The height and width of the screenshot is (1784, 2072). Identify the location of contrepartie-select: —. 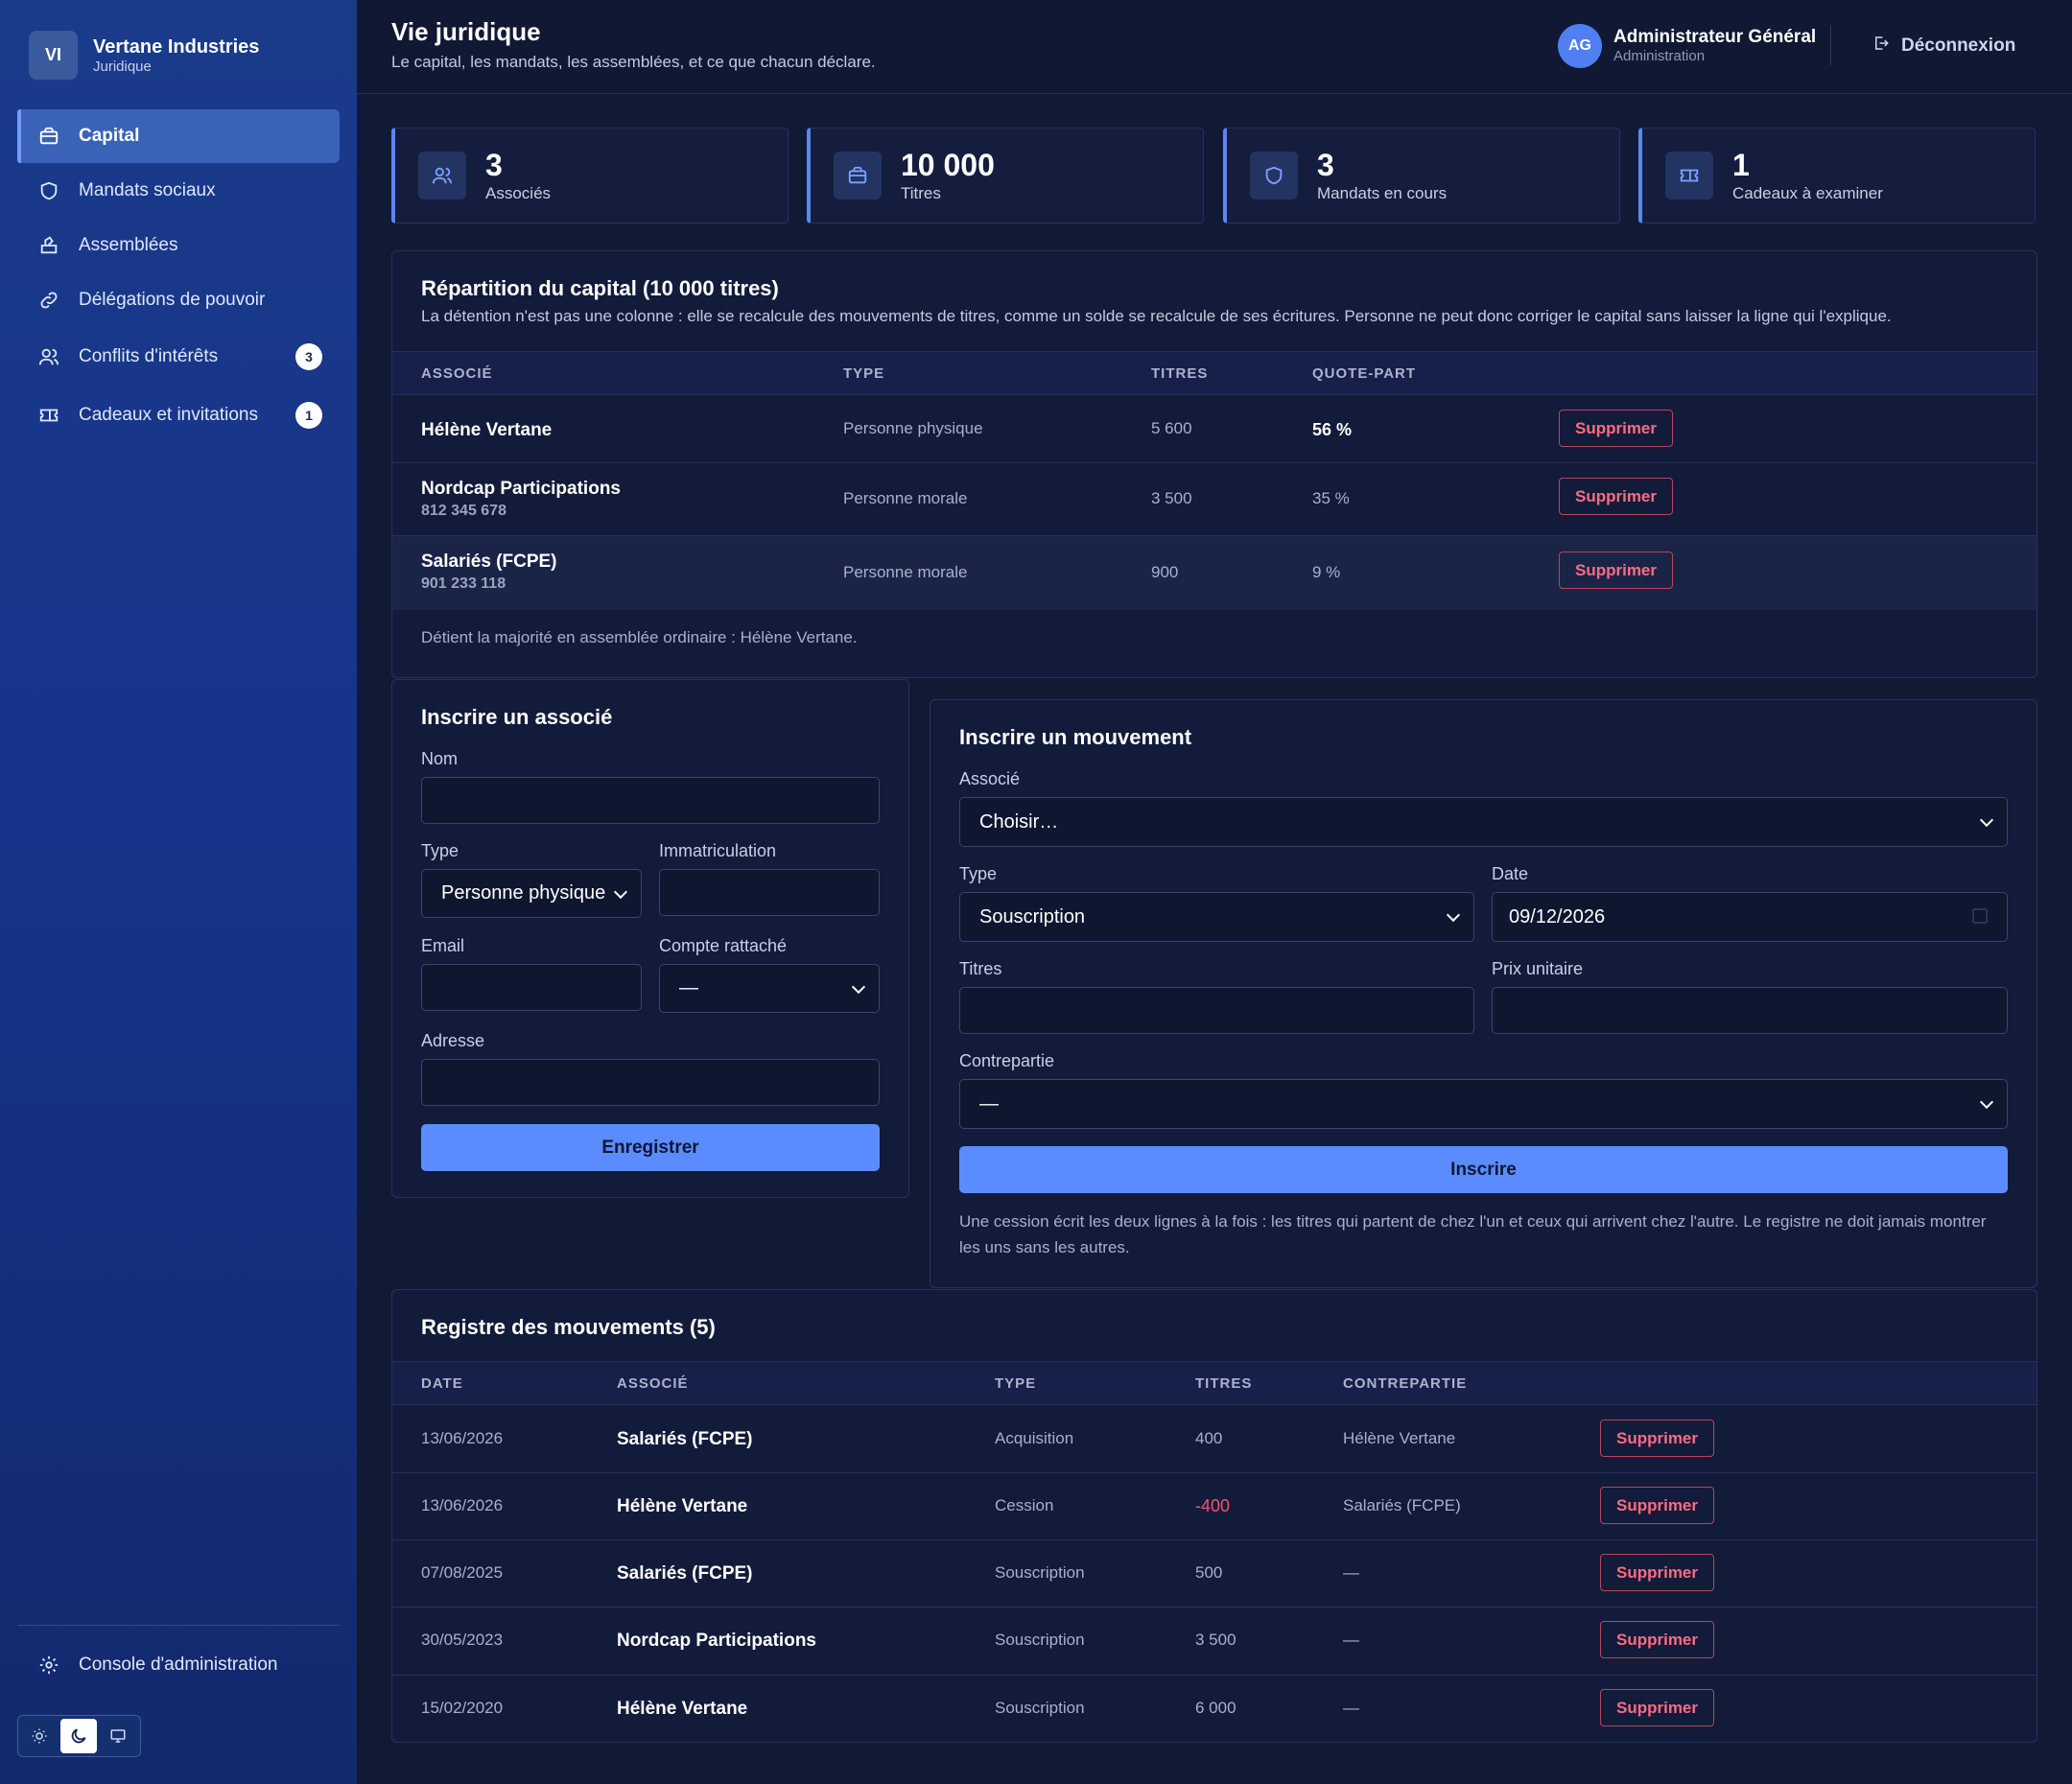
(1483, 1104).